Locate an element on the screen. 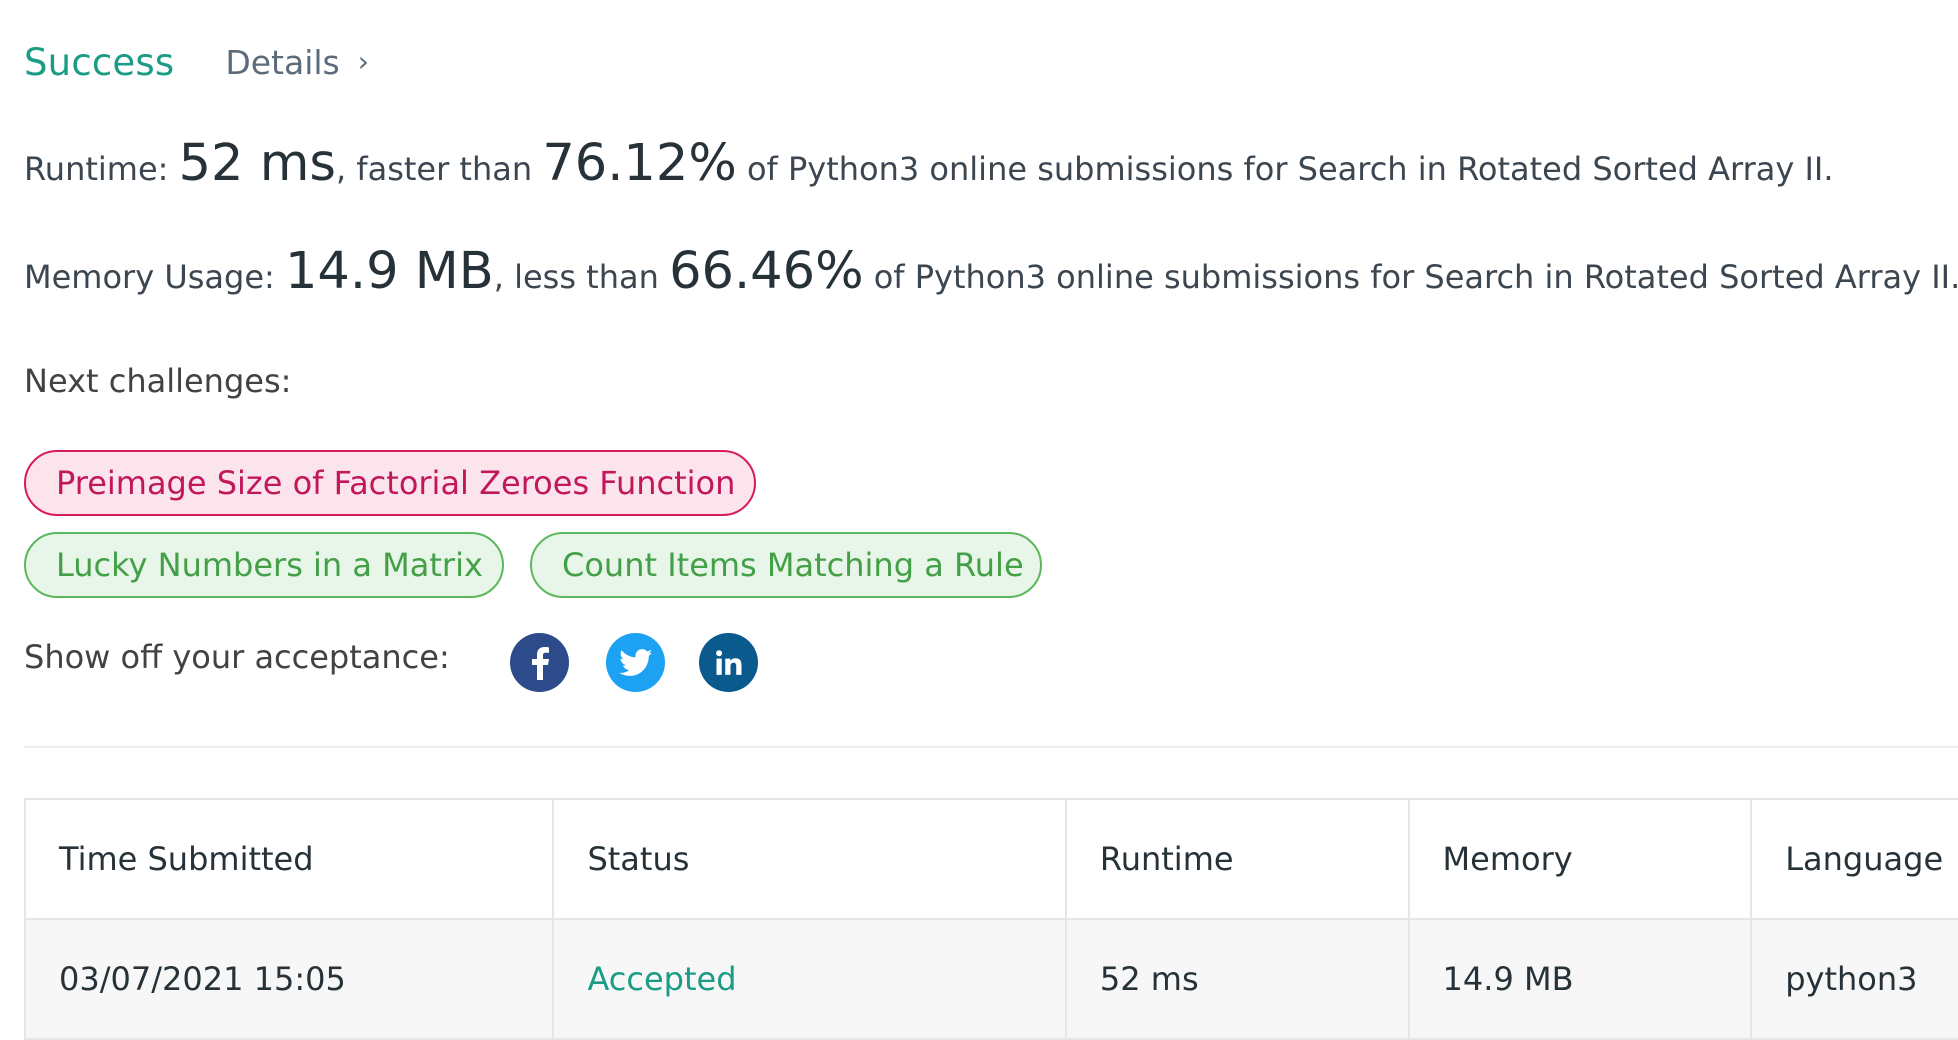 This screenshot has width=1958, height=1040. share-label: Show off your acceptance: is located at coordinates (237, 657).